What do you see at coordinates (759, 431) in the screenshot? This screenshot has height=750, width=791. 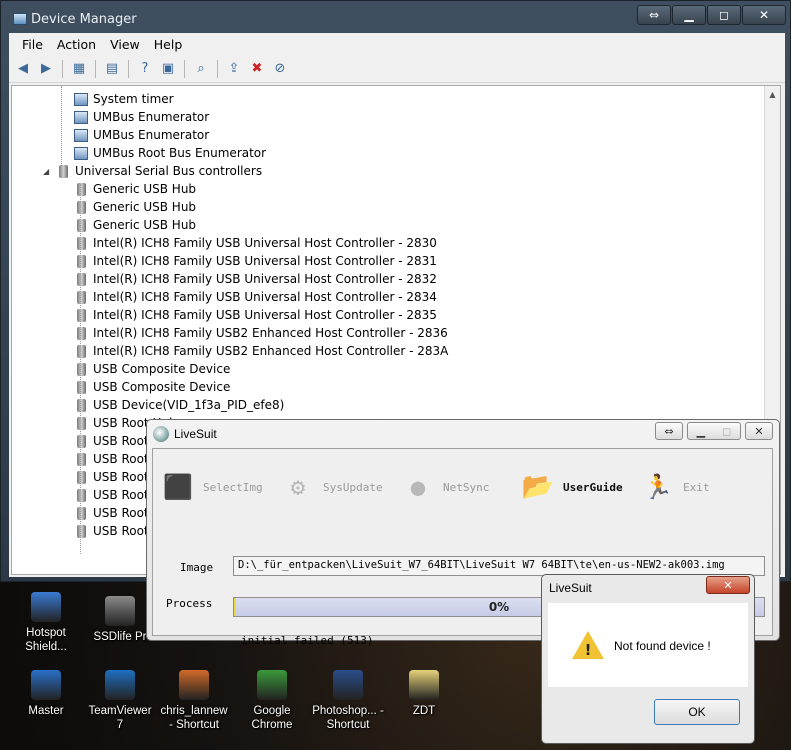 I see `livesuit-close-button: ✕` at bounding box center [759, 431].